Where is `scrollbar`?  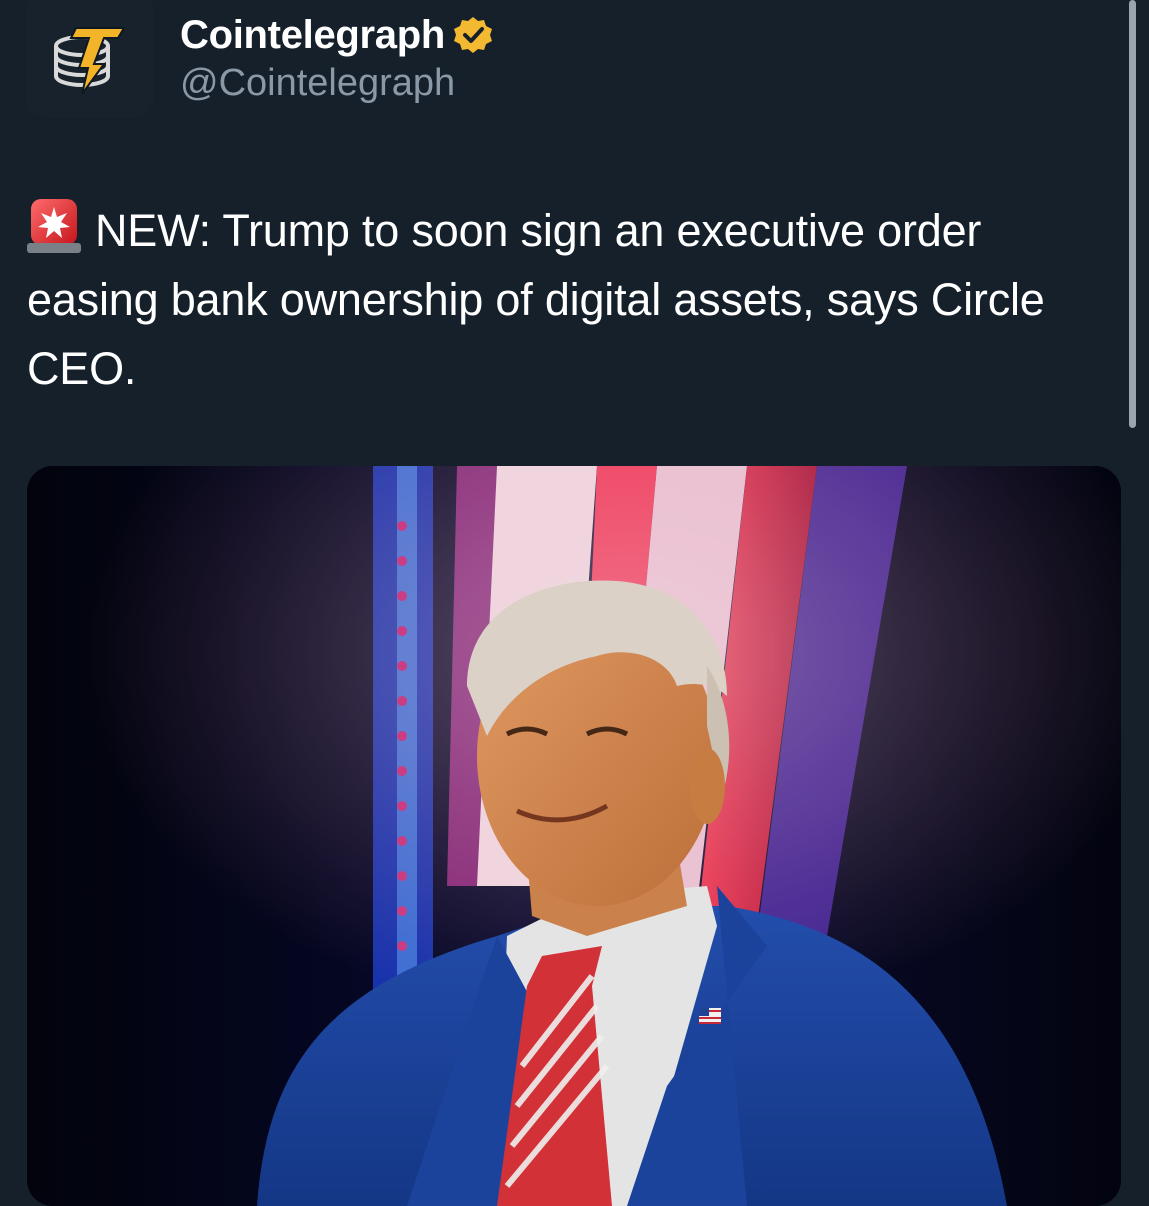 scrollbar is located at coordinates (1132, 214).